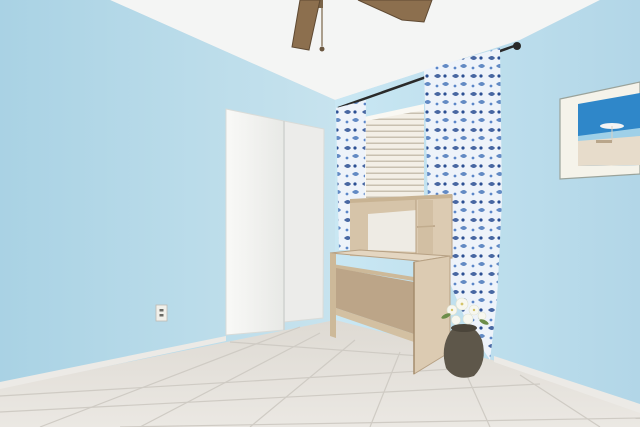  What do you see at coordinates (599, 130) in the screenshot?
I see `framed-beach-artwork` at bounding box center [599, 130].